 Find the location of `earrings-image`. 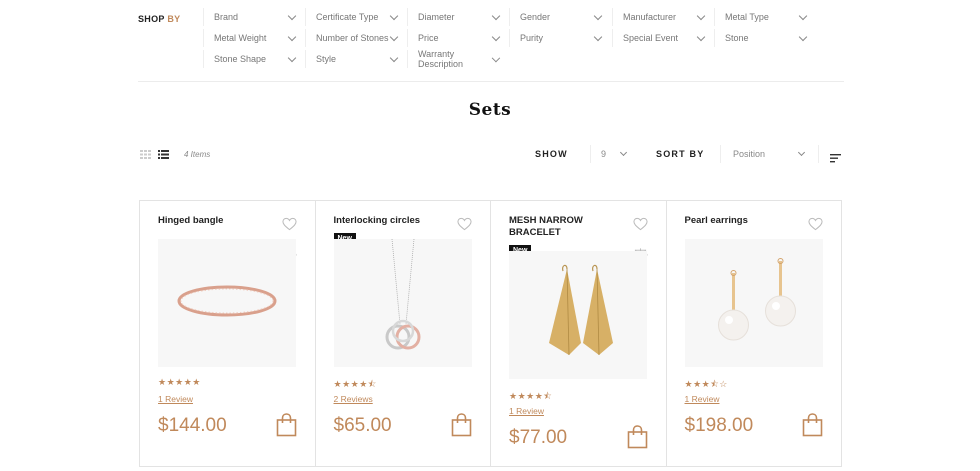

earrings-image is located at coordinates (581, 310).